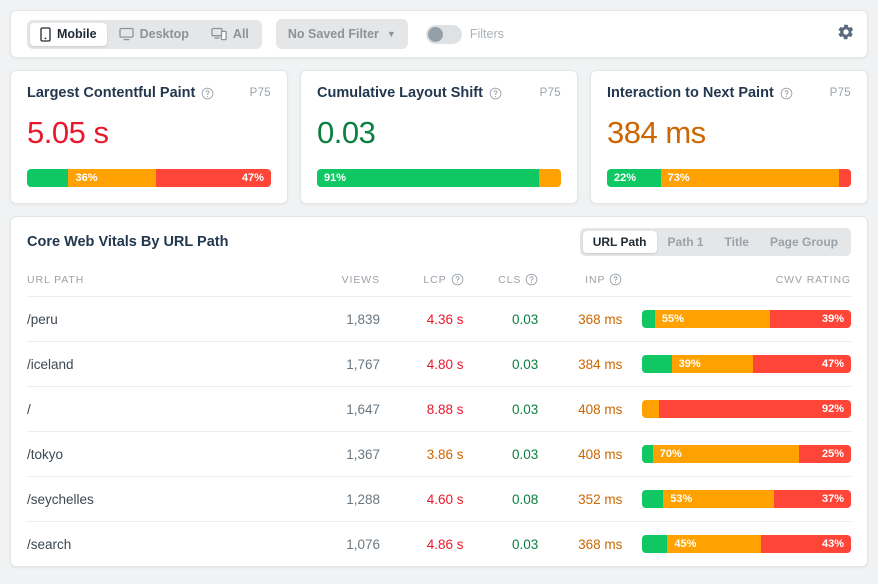  What do you see at coordinates (422, 282) in the screenshot?
I see `column-header-lcp: LCP` at bounding box center [422, 282].